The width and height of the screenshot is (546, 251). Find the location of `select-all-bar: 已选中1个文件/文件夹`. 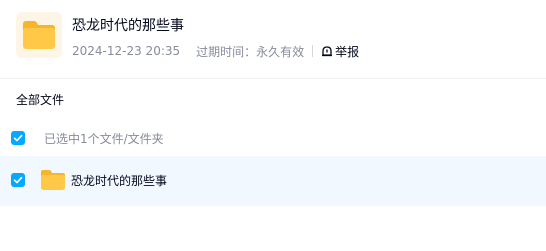

select-all-bar: 已选中1个文件/文件夹 is located at coordinates (273, 138).